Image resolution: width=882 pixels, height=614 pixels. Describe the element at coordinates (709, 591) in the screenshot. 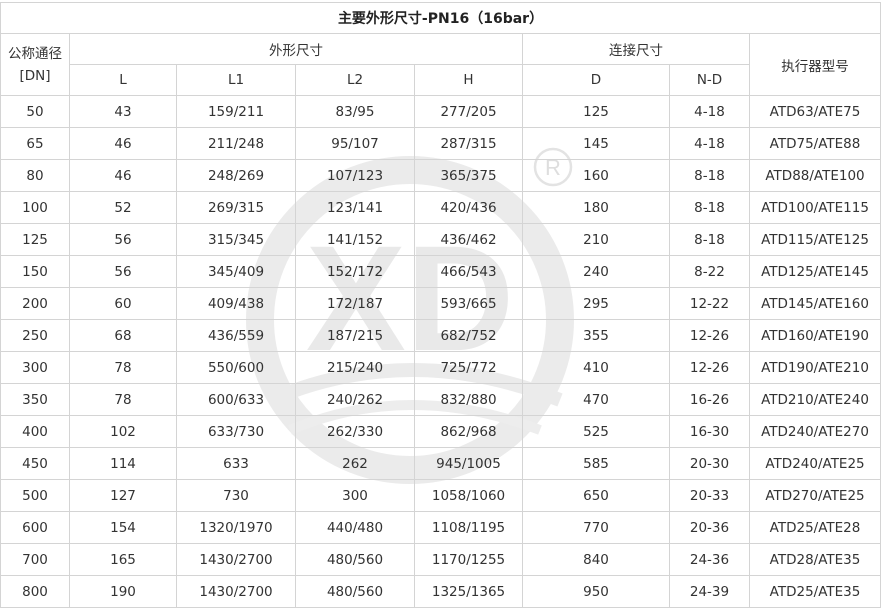

I see `cell-nd: 24-39` at that location.